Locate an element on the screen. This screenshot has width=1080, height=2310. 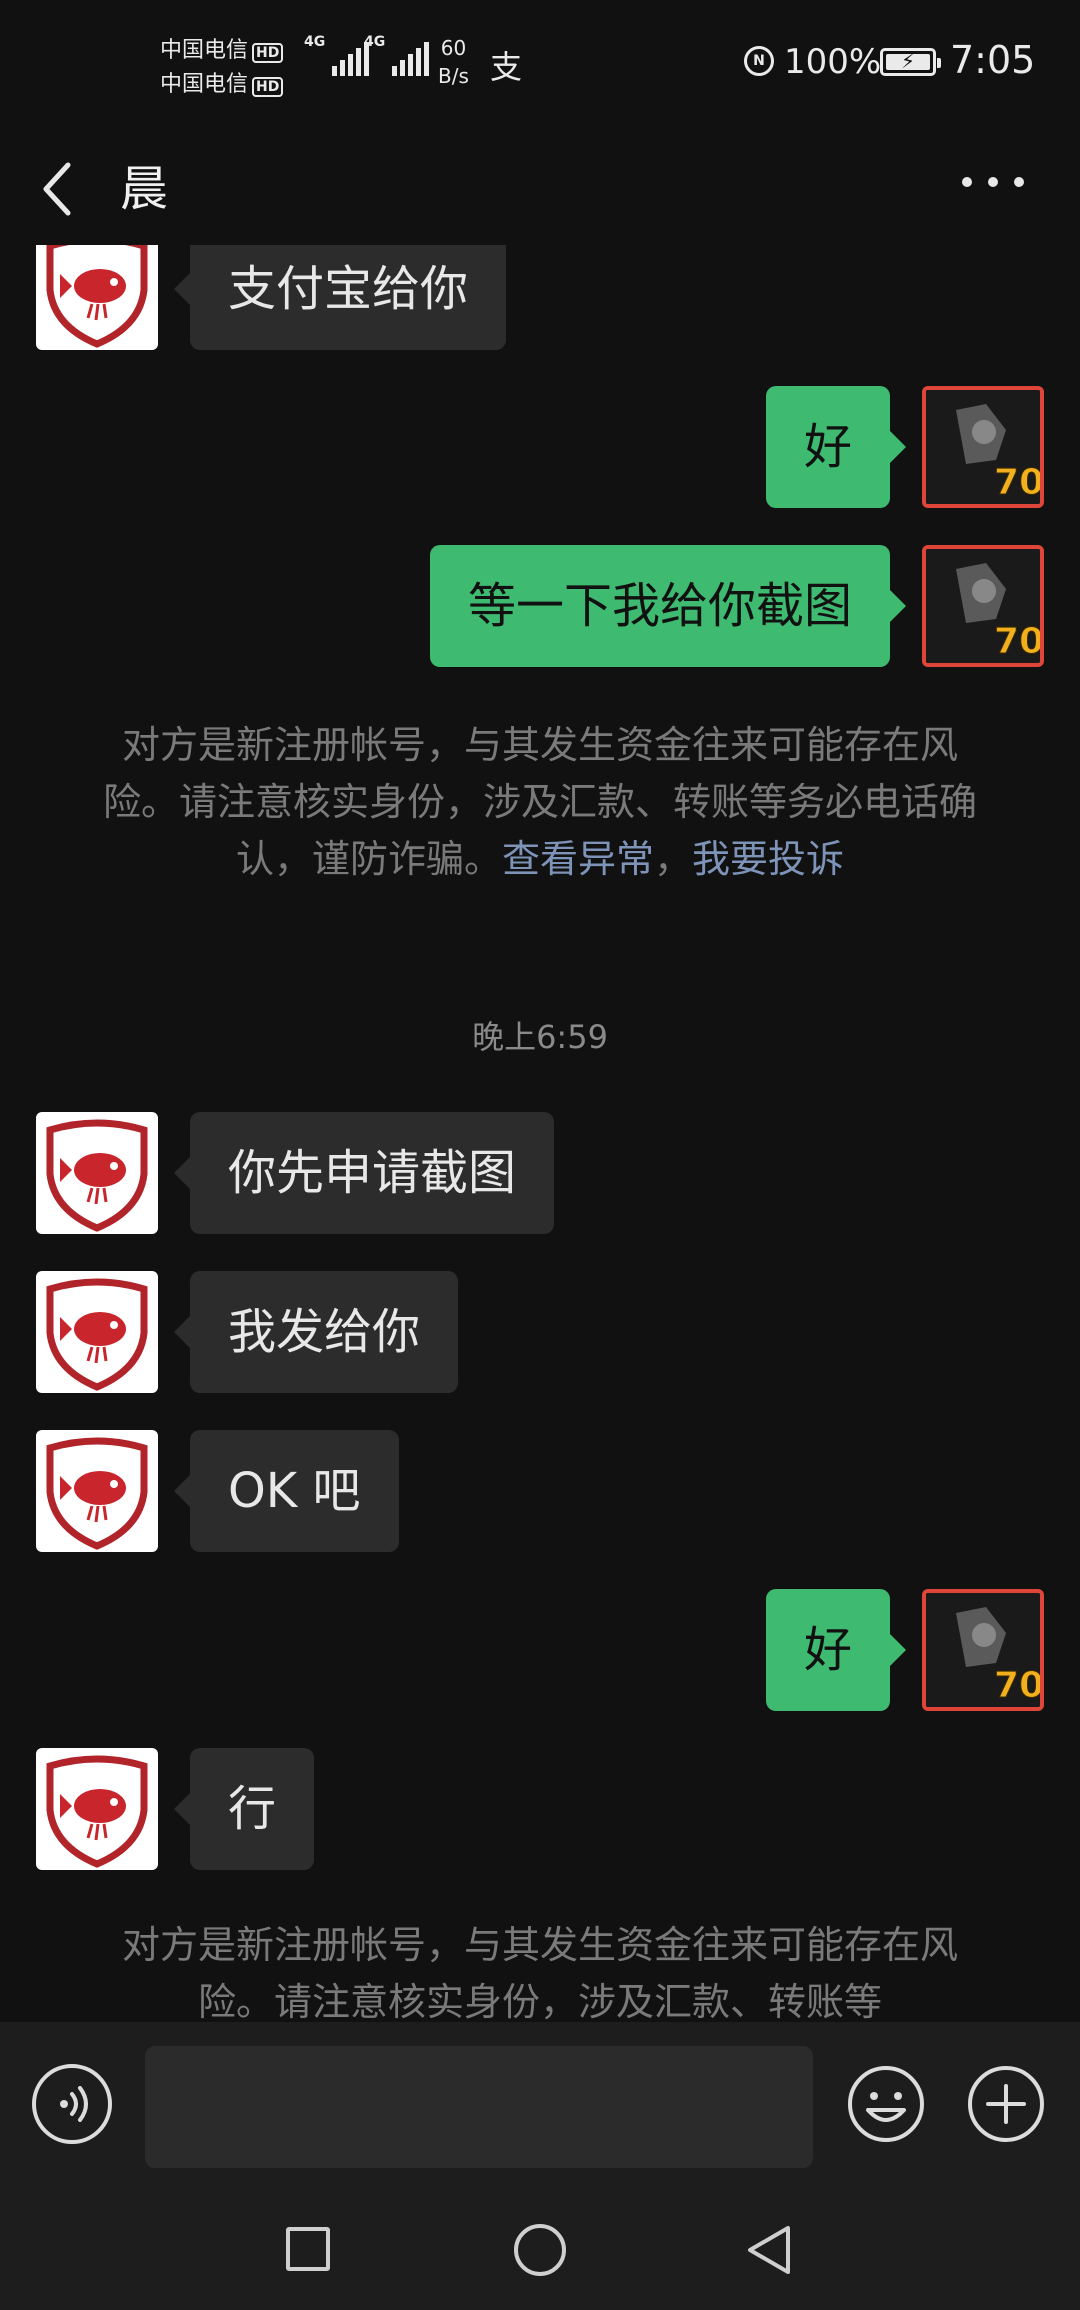
security-warning-notice: 对方是新注册帐号，与其发生资金往来可能存在风险。请注意核实身份，涉及汇款、转账等 is located at coordinates (540, 1969).